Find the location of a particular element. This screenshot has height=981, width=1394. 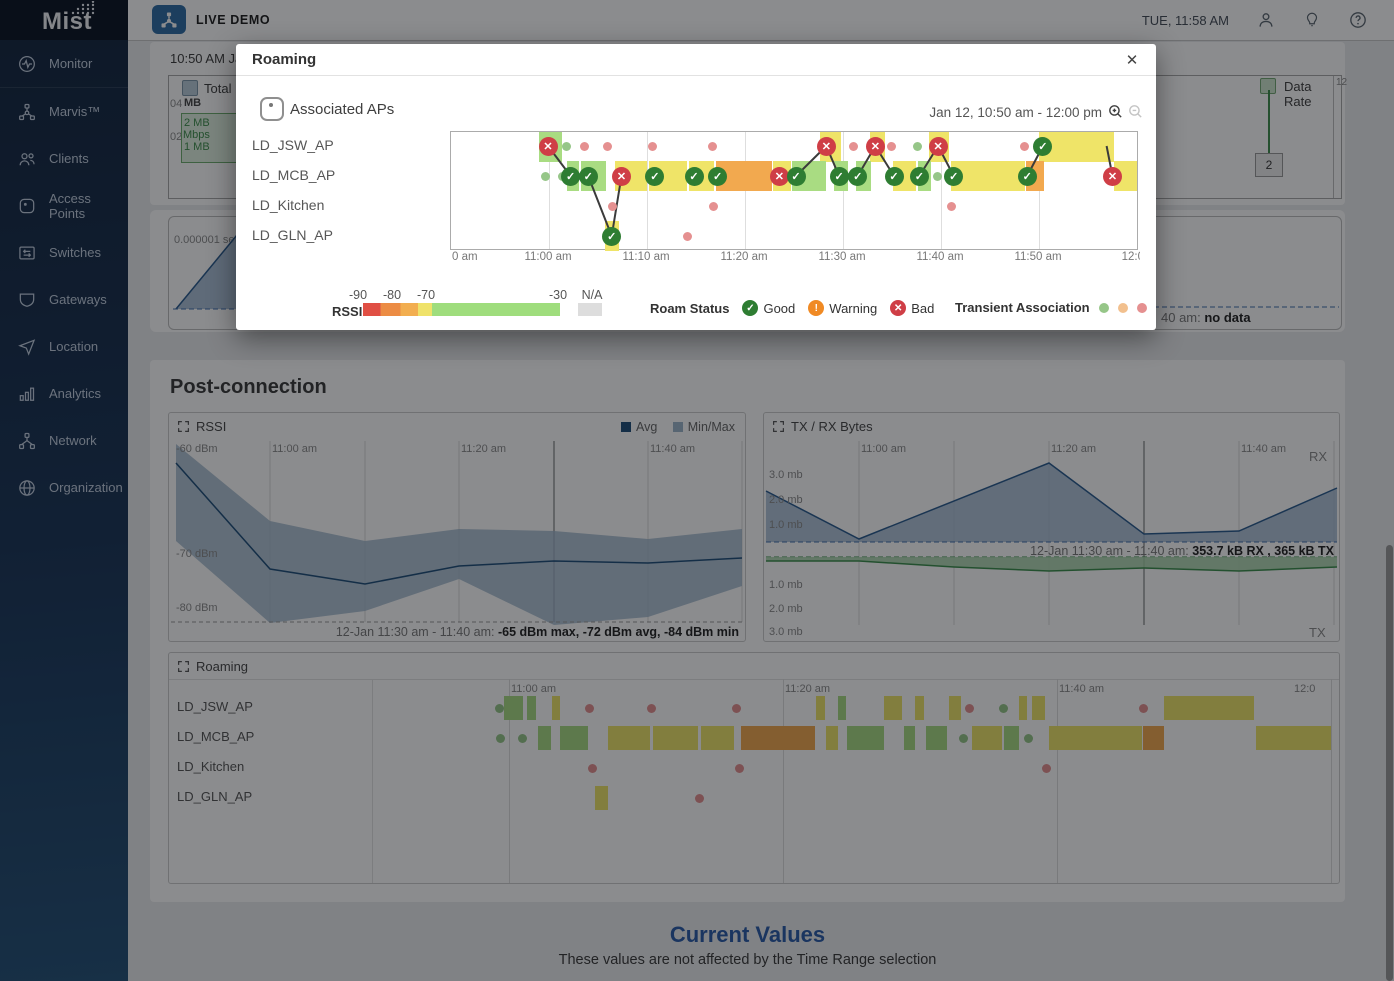

rssi-scale-tick: -70 is located at coordinates (426, 295).